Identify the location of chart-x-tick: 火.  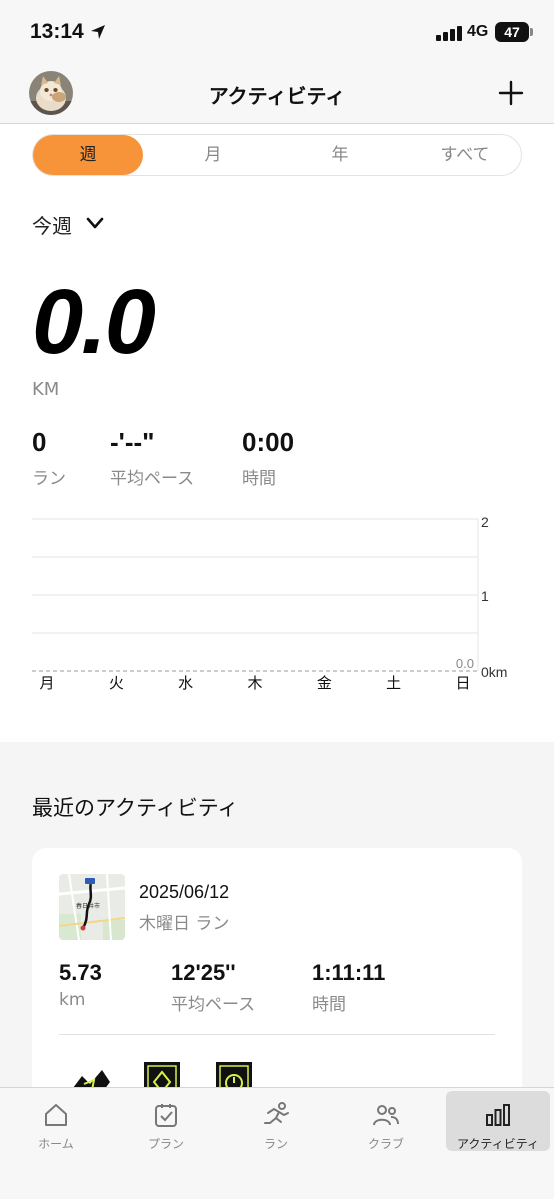
(116, 683).